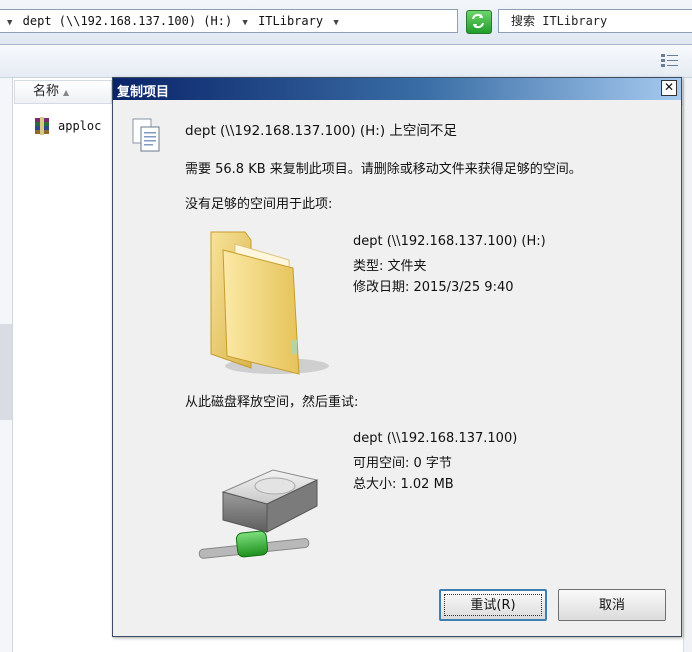  Describe the element at coordinates (272, 402) in the screenshot. I see `free-space-label: 从此磁盘释放空间，然后重试:` at that location.